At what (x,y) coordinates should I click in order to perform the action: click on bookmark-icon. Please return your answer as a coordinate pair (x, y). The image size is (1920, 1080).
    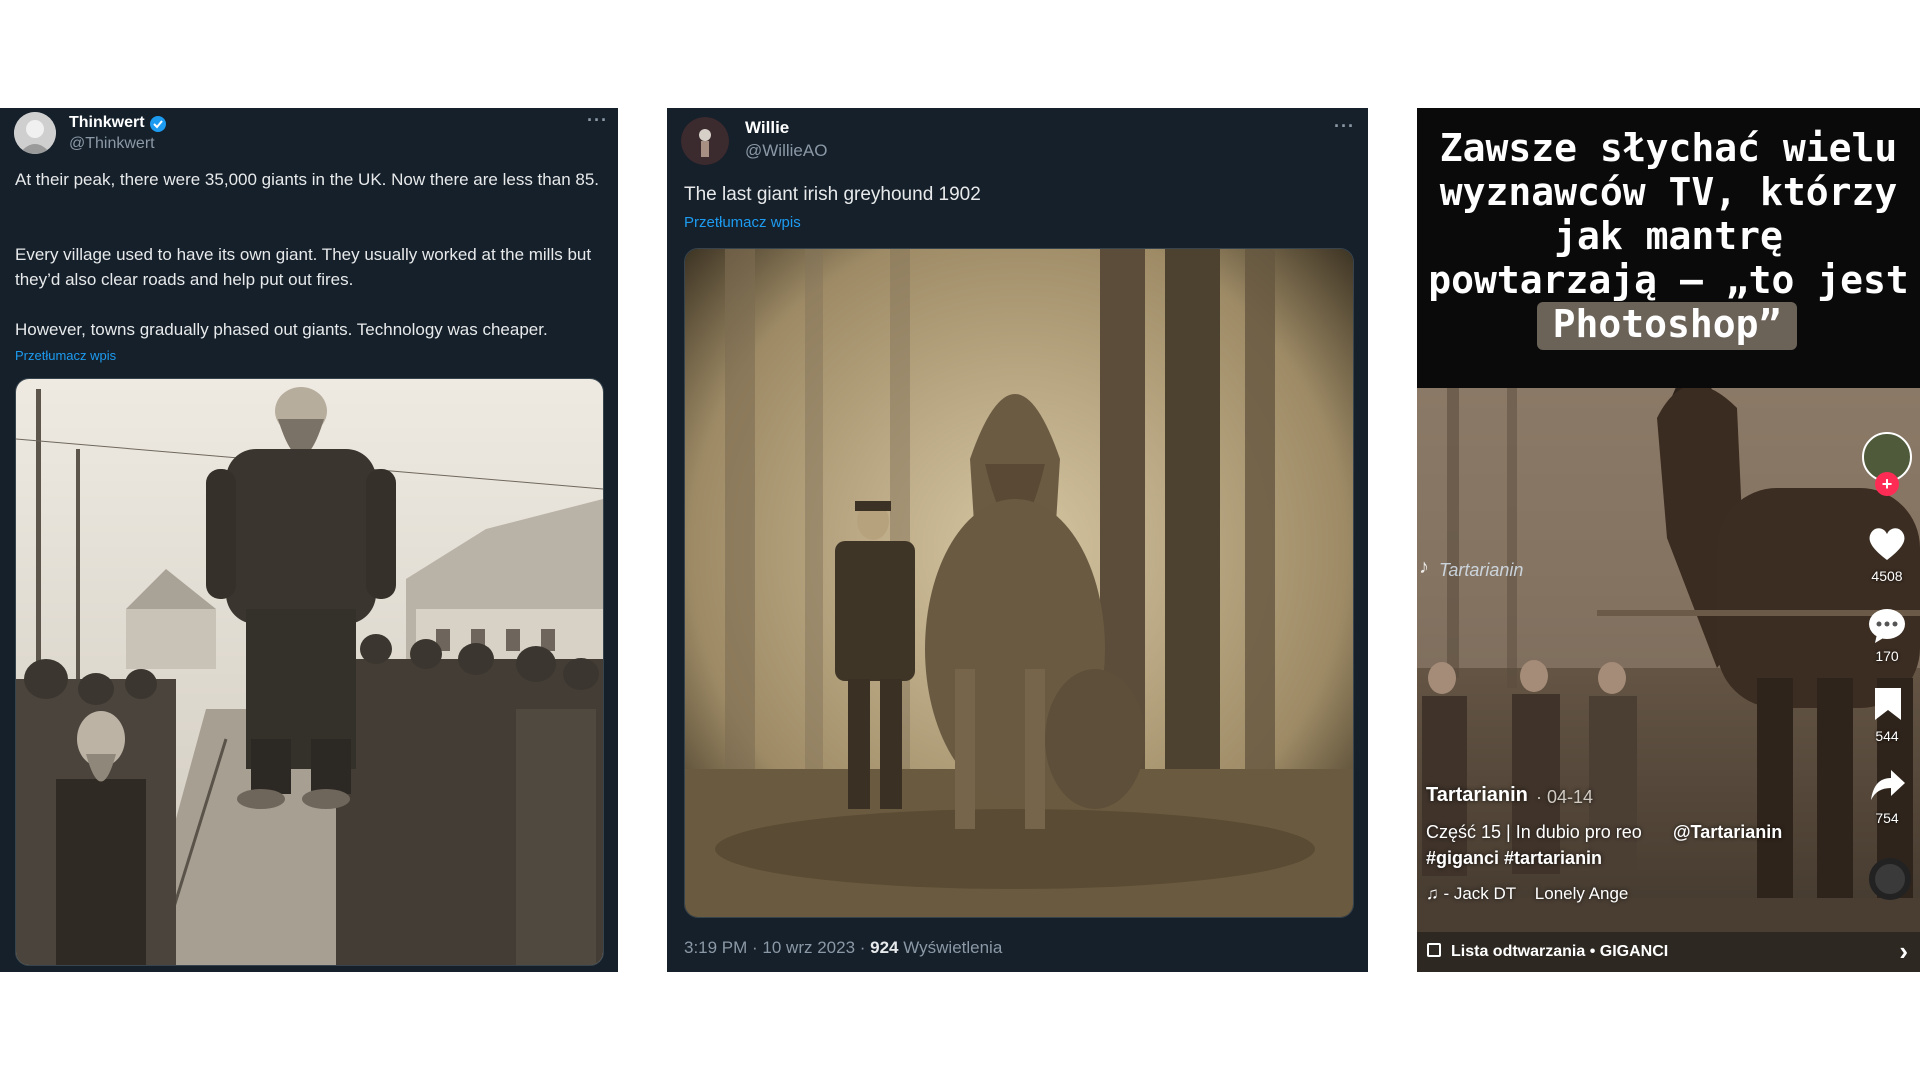
    Looking at the image, I should click on (1888, 704).